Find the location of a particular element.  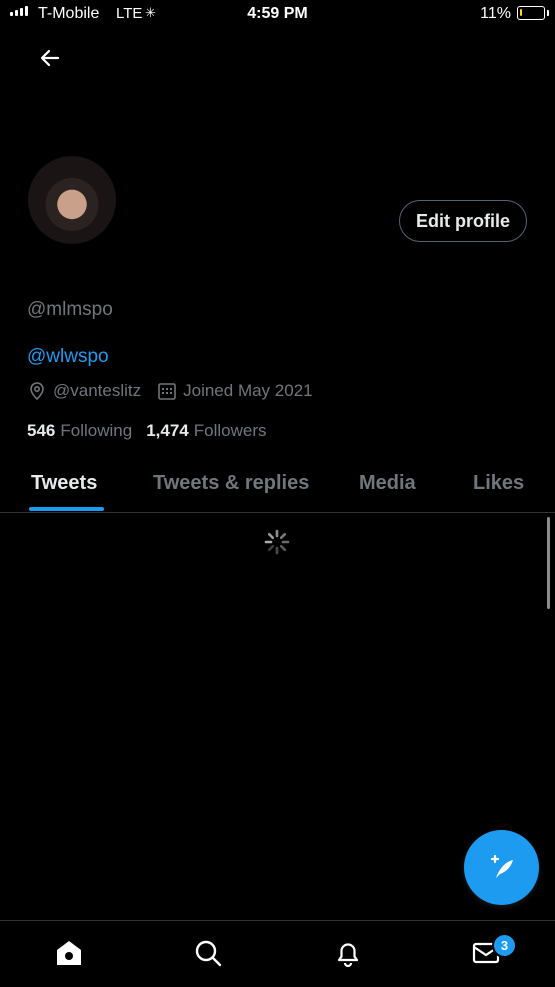

status-time: 4:59 PM is located at coordinates (277, 13).